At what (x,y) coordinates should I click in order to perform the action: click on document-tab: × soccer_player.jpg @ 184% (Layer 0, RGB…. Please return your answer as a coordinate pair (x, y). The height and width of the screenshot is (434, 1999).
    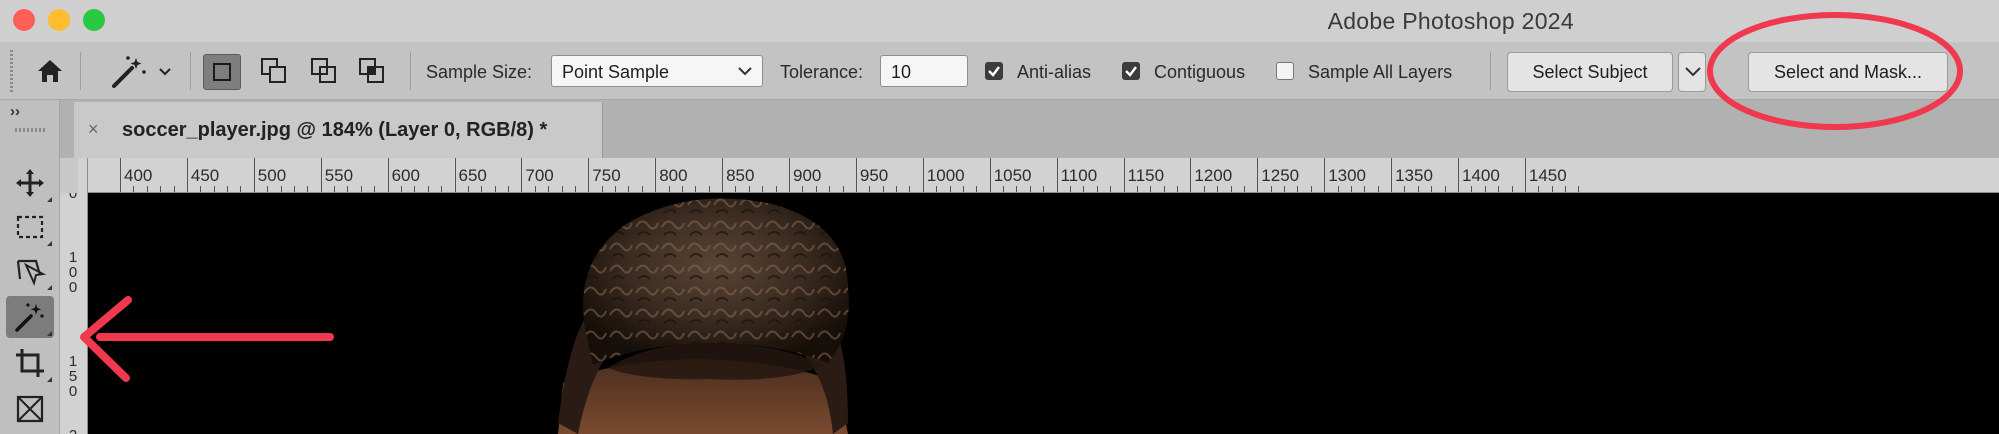
    Looking at the image, I should click on (338, 130).